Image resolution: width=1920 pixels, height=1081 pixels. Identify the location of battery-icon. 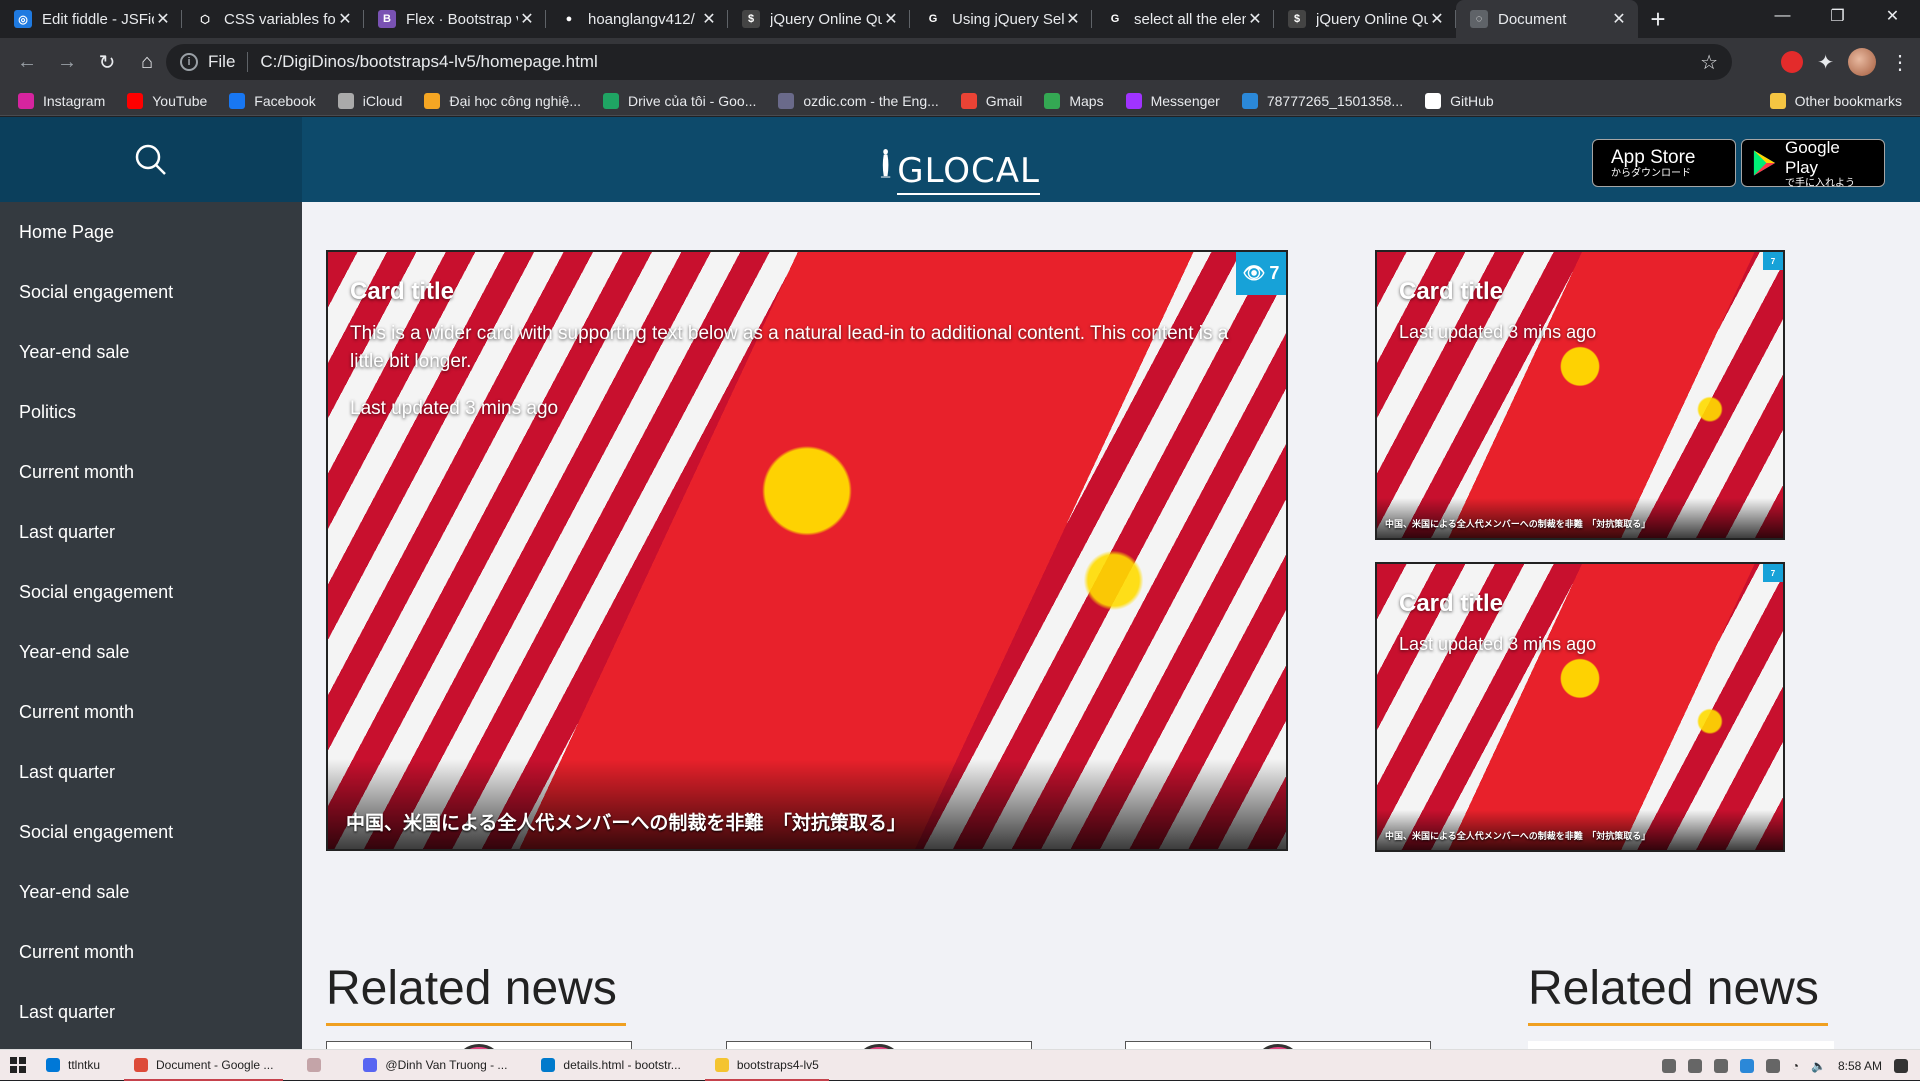
(1772, 1065).